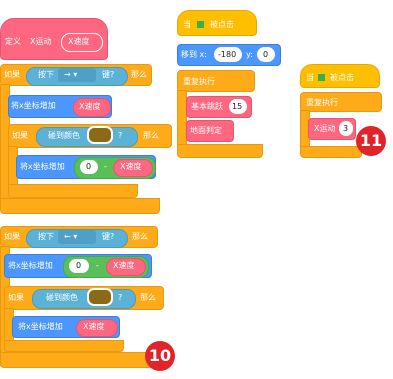 Image resolution: width=393 pixels, height=379 pixels. Describe the element at coordinates (13, 41) in the screenshot. I see `define-label: 定义` at that location.